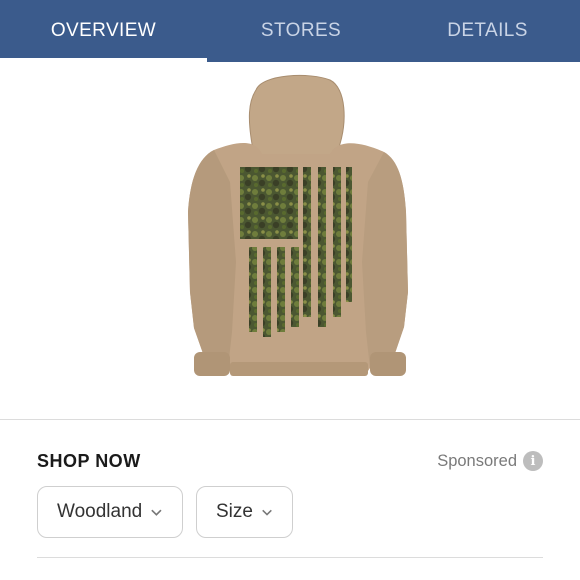  I want to click on sponsored-label: Sponsored, so click(477, 460).